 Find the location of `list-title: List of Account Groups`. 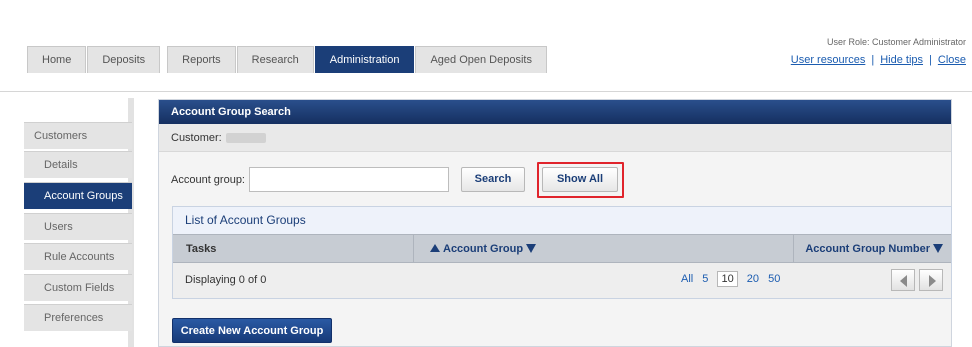

list-title: List of Account Groups is located at coordinates (562, 220).